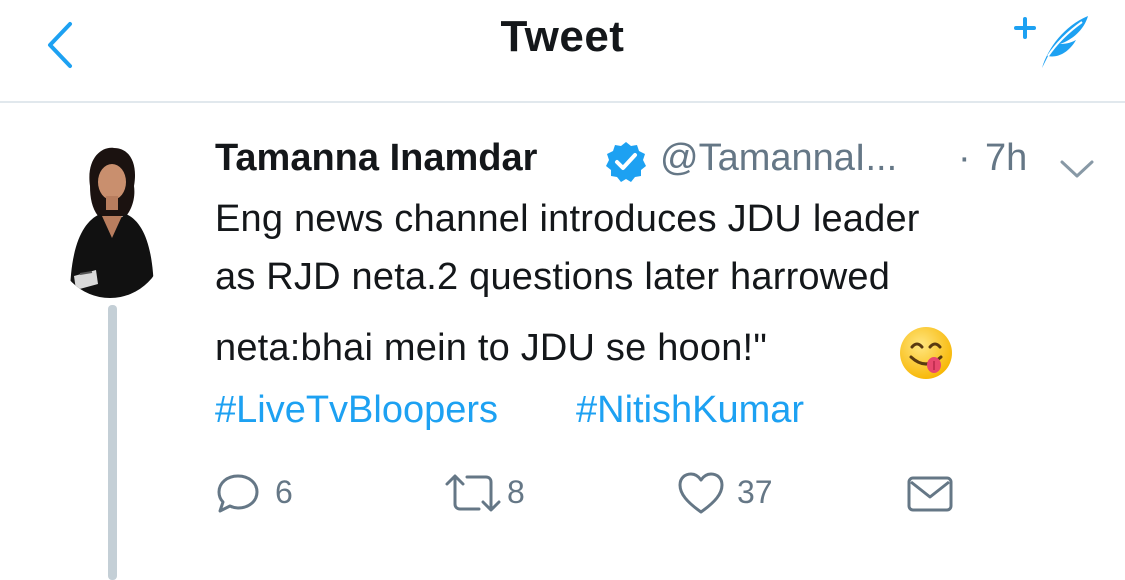 This screenshot has height=580, width=1125. Describe the element at coordinates (567, 219) in the screenshot. I see `tweet-text-line: Eng news channel introduces JDU leader` at that location.